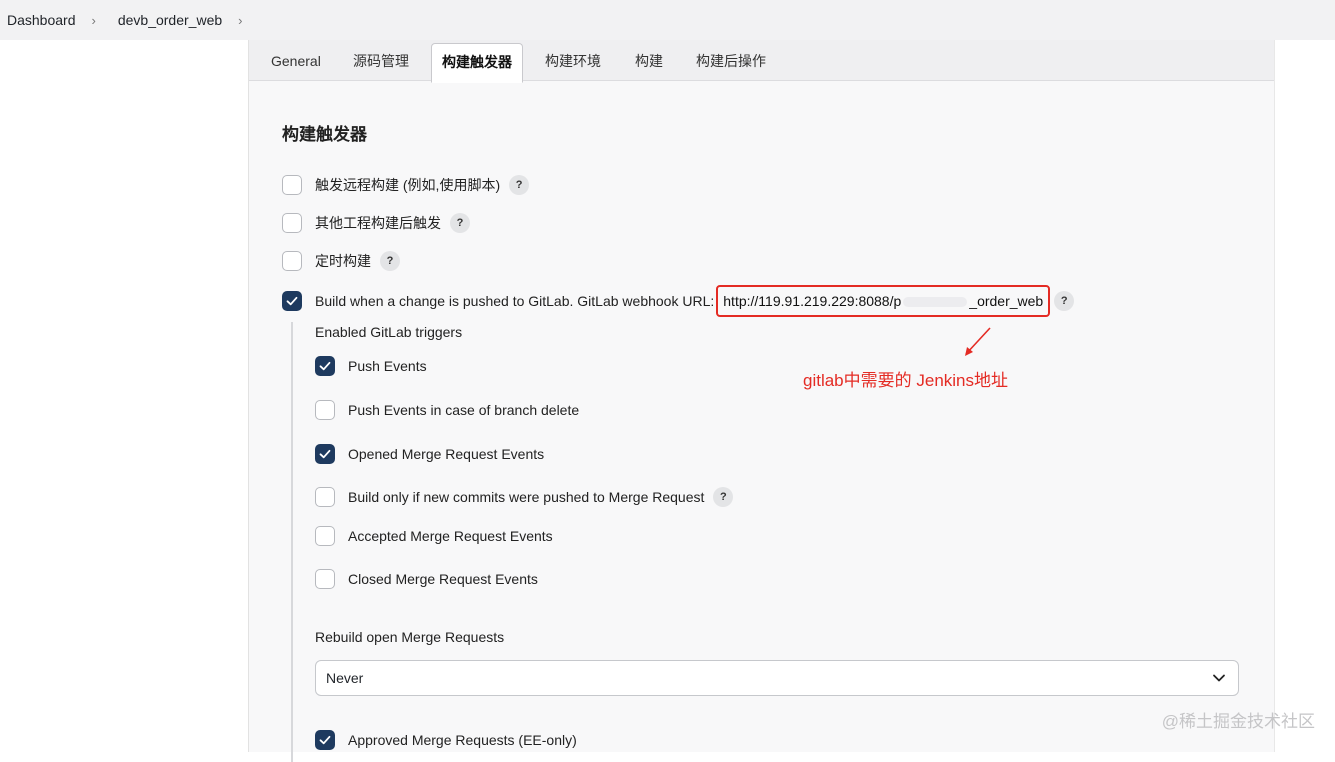  I want to click on checkbox-push-branch-delete, so click(325, 410).